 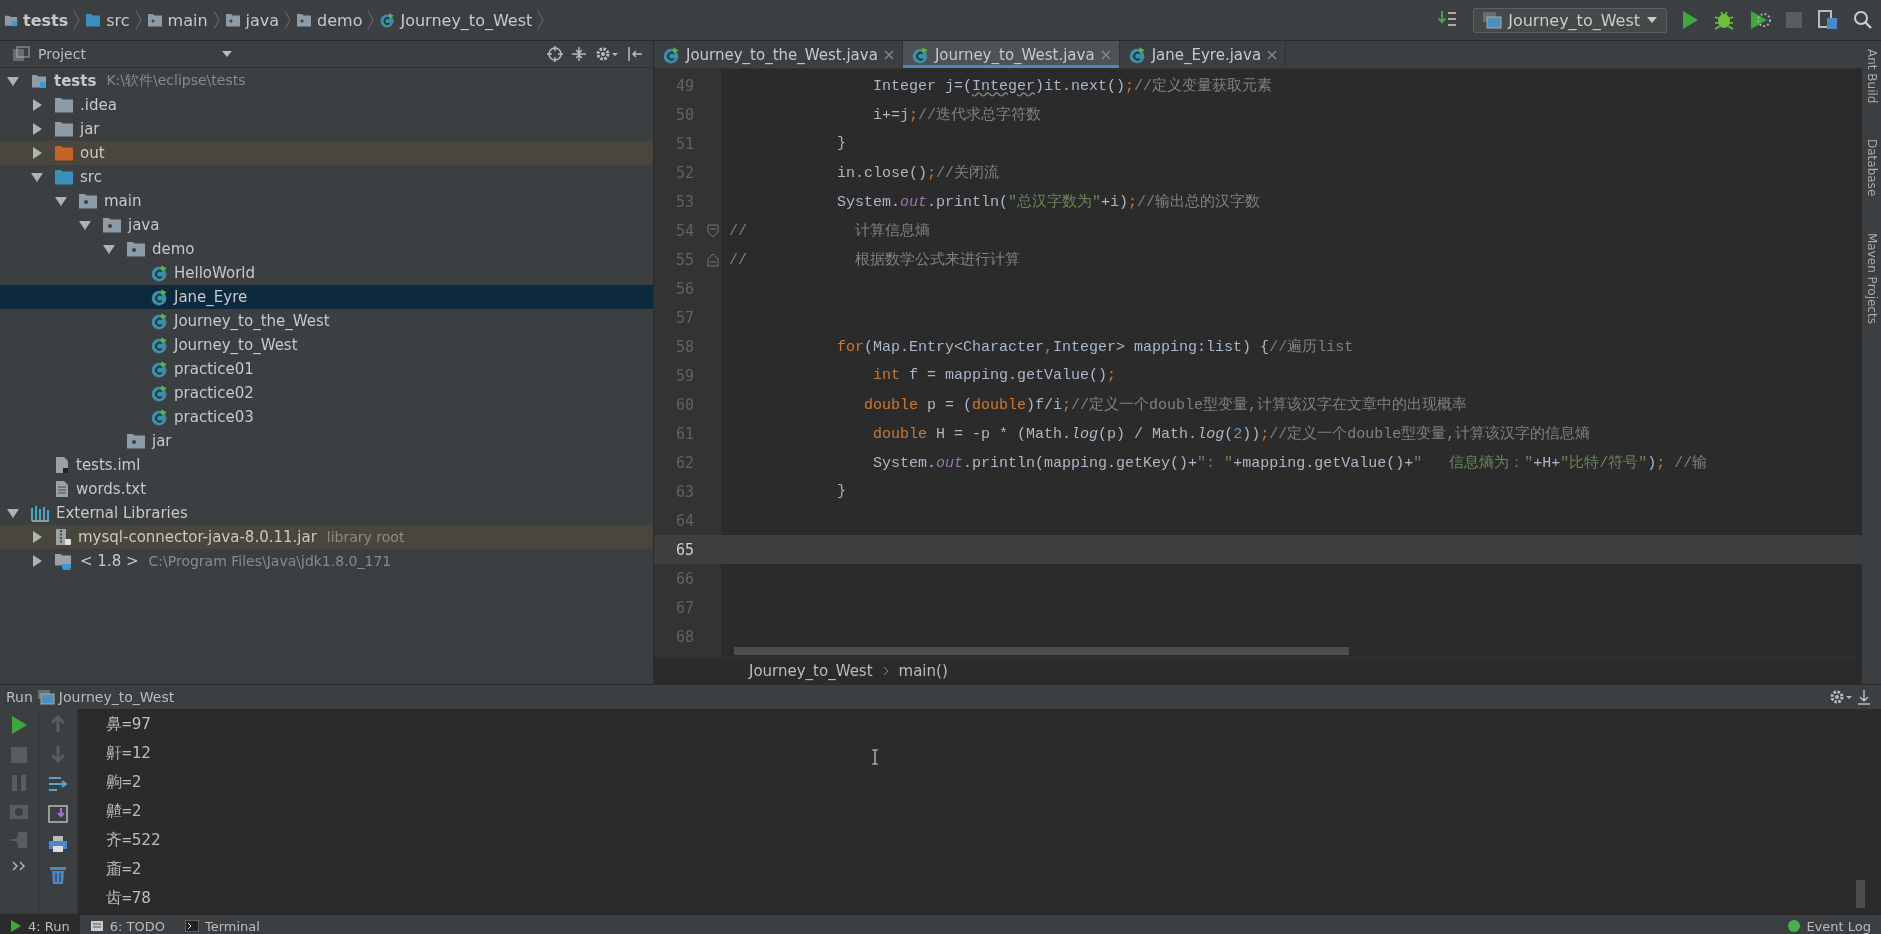 I want to click on tool-window-tab: Terminal, so click(x=222, y=924).